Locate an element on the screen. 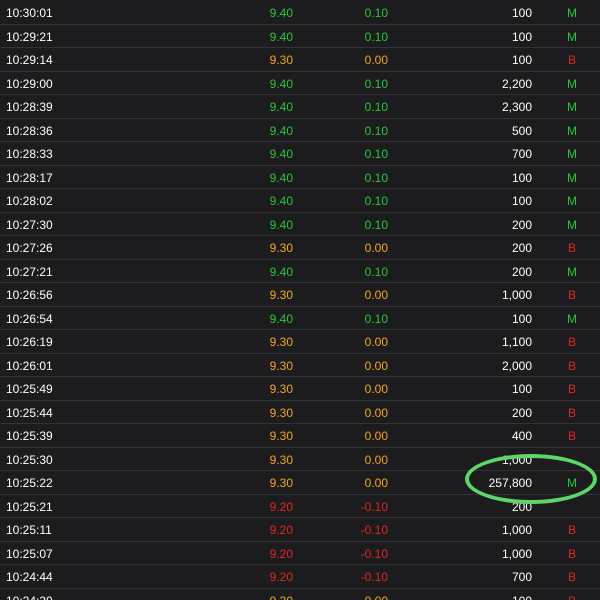  trade-row: 10:26:01 9.30 0.00 2,000 B is located at coordinates (300, 365).